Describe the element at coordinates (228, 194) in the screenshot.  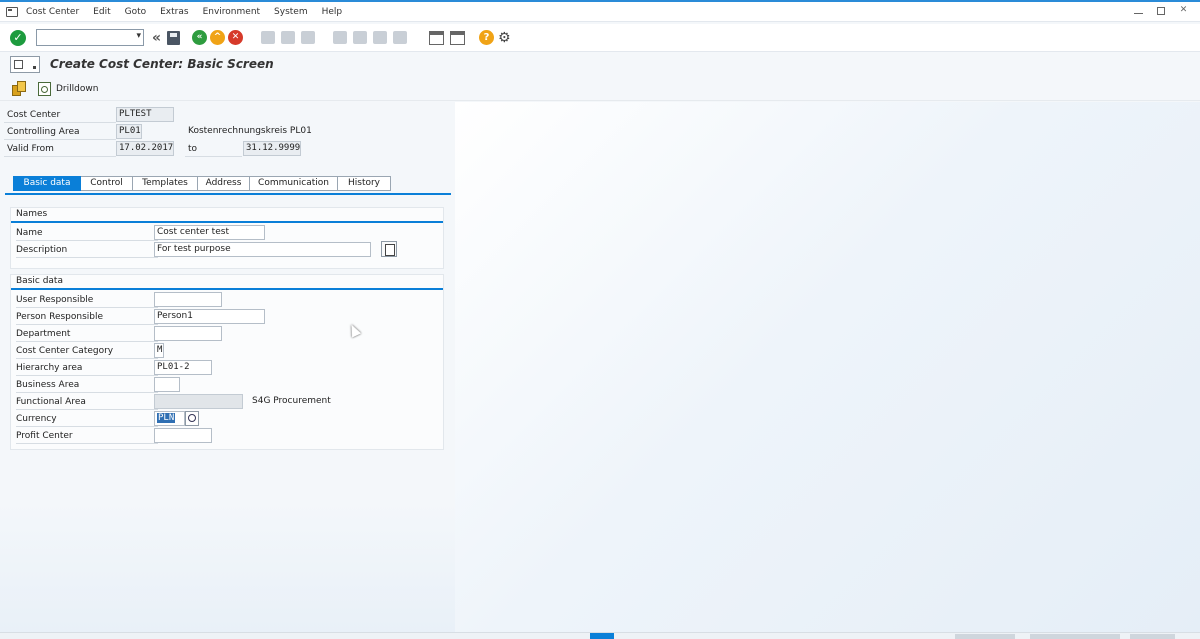
I see `tab-underline` at that location.